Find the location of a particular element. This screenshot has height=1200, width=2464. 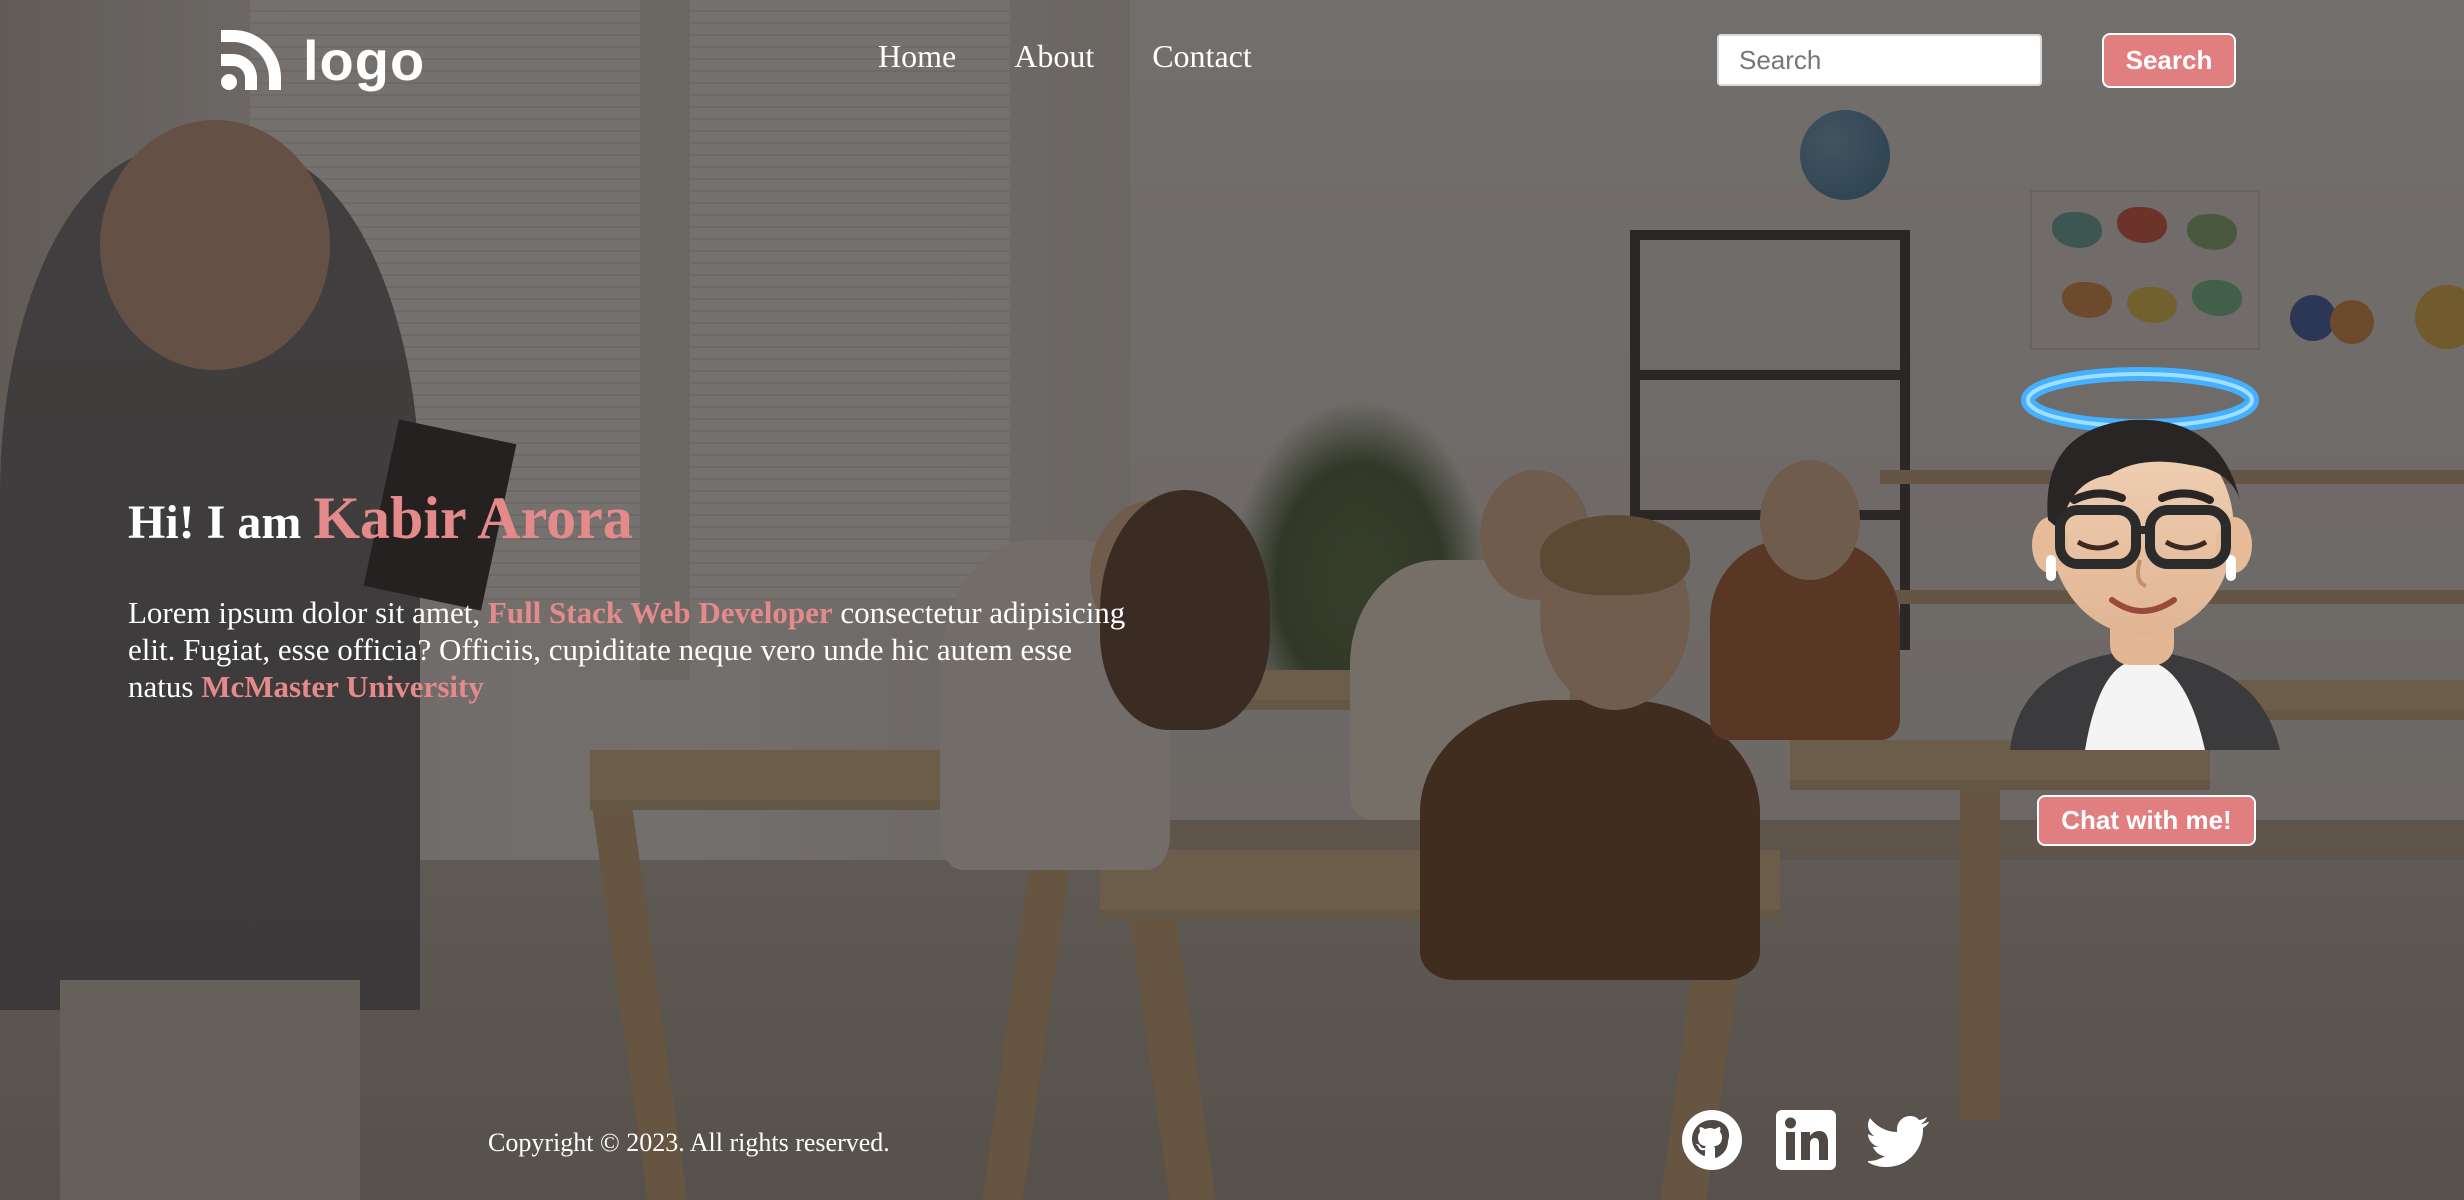

hero-heading: Hi! I am Kabir Arora is located at coordinates (380, 518).